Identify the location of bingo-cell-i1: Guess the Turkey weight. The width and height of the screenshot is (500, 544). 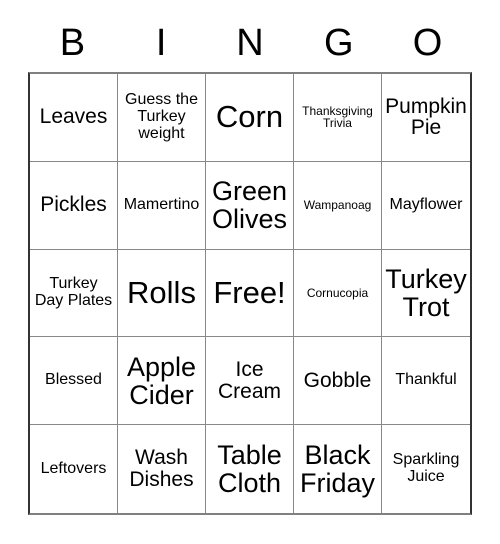
(162, 118).